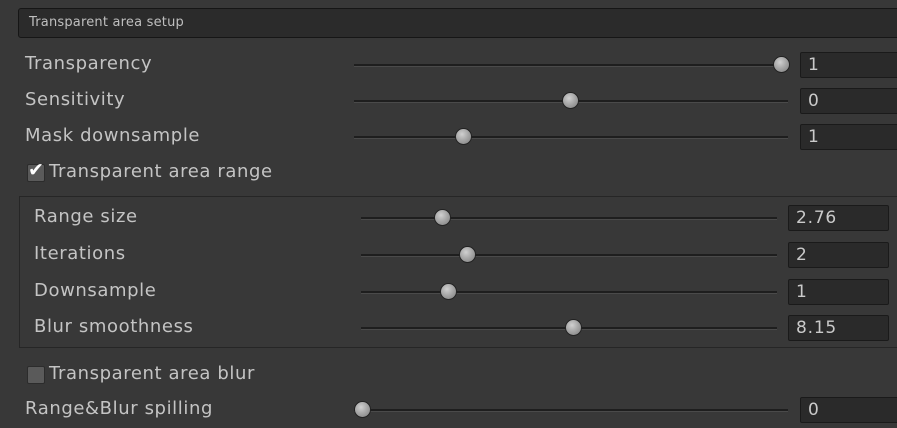  What do you see at coordinates (442, 217) in the screenshot?
I see `range-size-slider-thumb` at bounding box center [442, 217].